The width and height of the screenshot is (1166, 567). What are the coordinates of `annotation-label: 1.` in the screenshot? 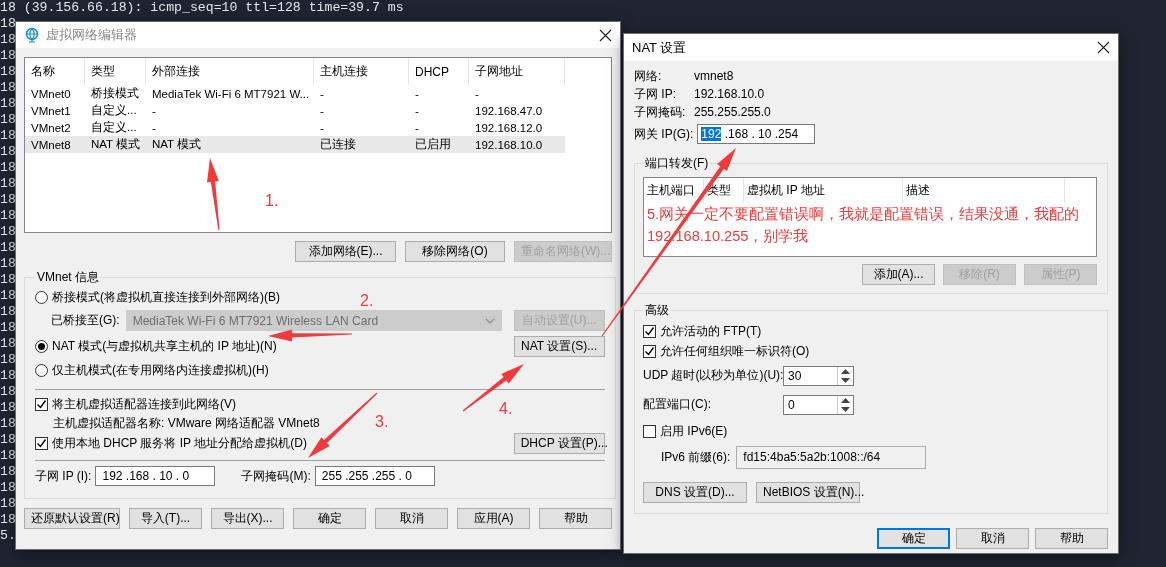 It's located at (272, 201).